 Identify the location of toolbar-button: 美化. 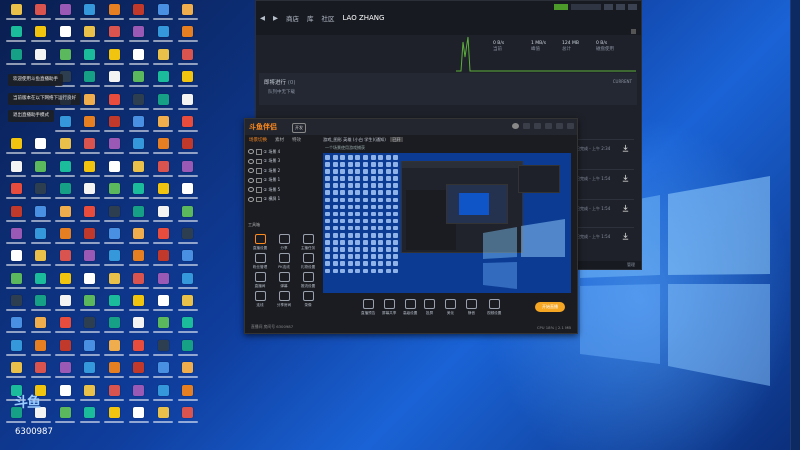
(450, 307).